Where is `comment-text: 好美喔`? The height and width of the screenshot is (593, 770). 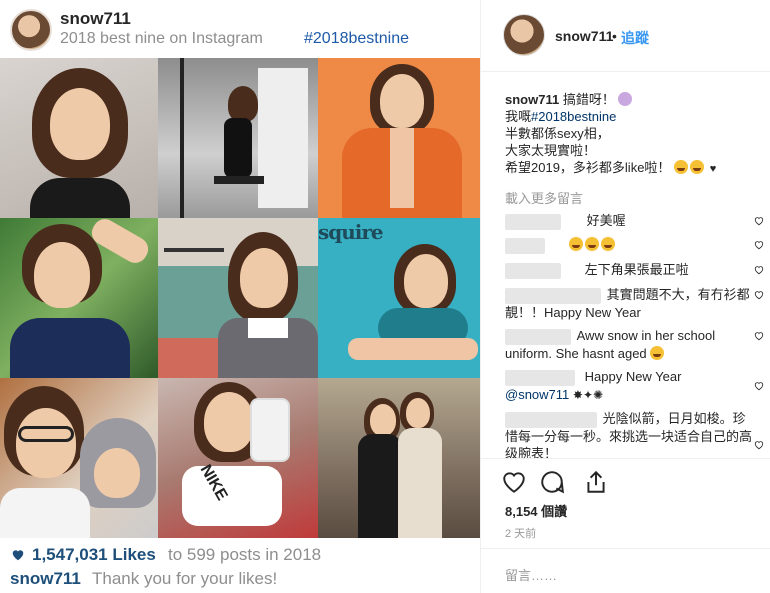 comment-text: 好美喔 is located at coordinates (606, 220).